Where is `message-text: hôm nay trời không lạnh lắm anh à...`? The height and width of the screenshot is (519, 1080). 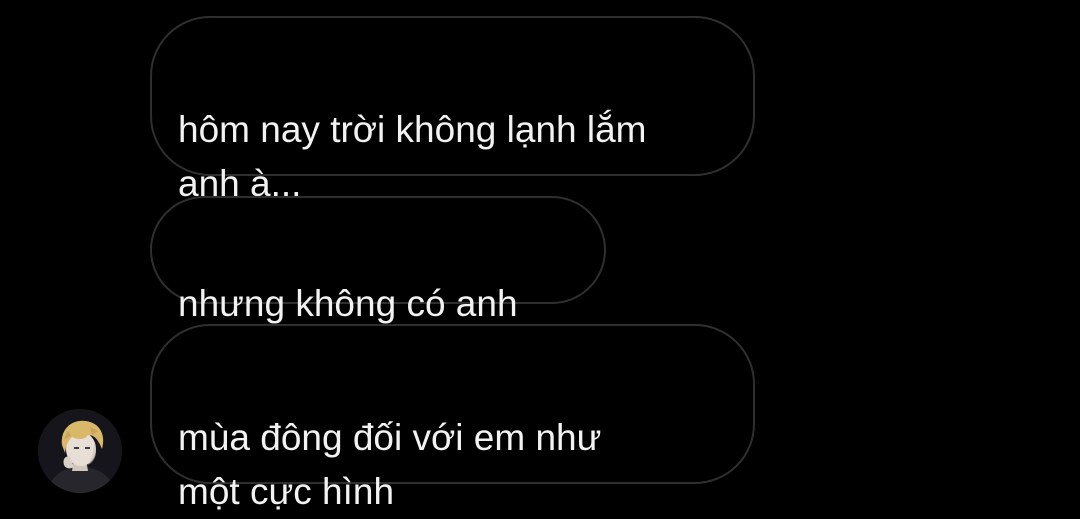 message-text: hôm nay trời không lạnh lắm anh à... is located at coordinates (412, 156).